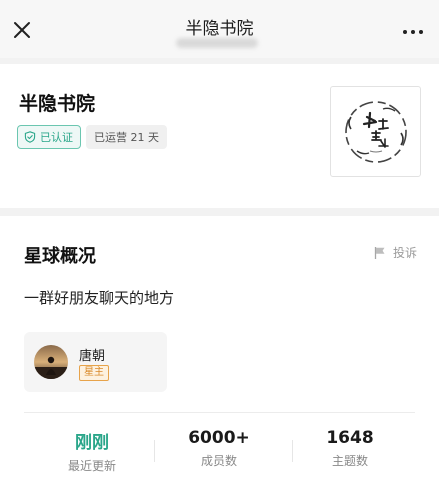 Image resolution: width=439 pixels, height=500 pixels. Describe the element at coordinates (57, 104) in the screenshot. I see `group-name: 半隐书院` at that location.